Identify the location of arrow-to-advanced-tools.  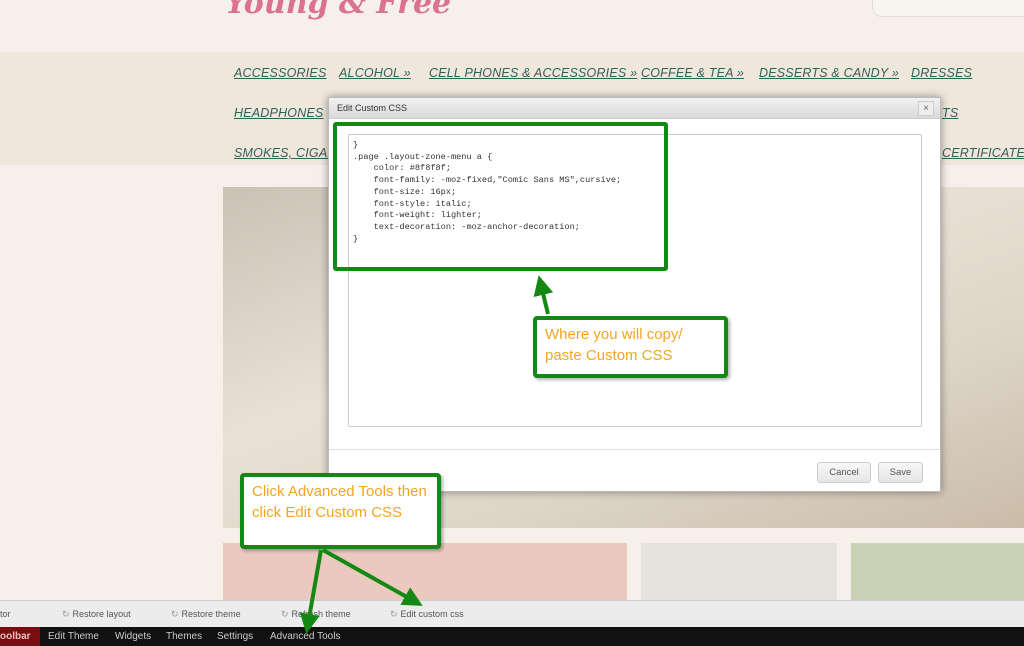
(311, 591).